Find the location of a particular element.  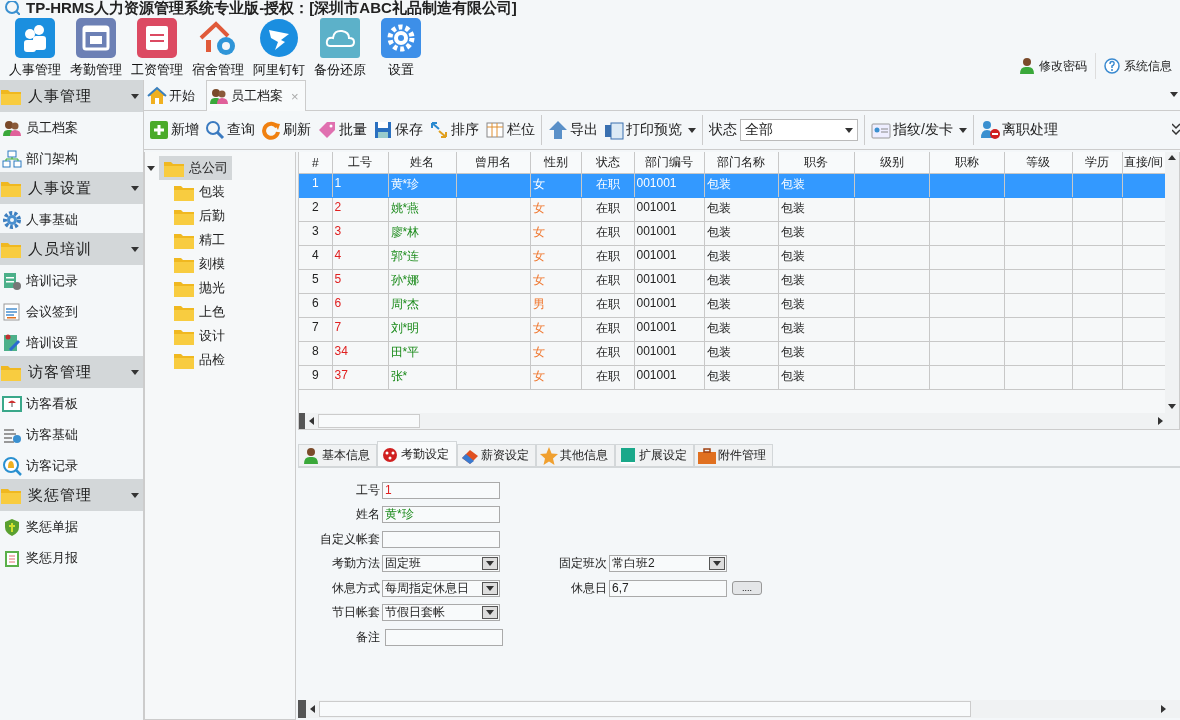

module-button: 工资管理 is located at coordinates (156, 48).